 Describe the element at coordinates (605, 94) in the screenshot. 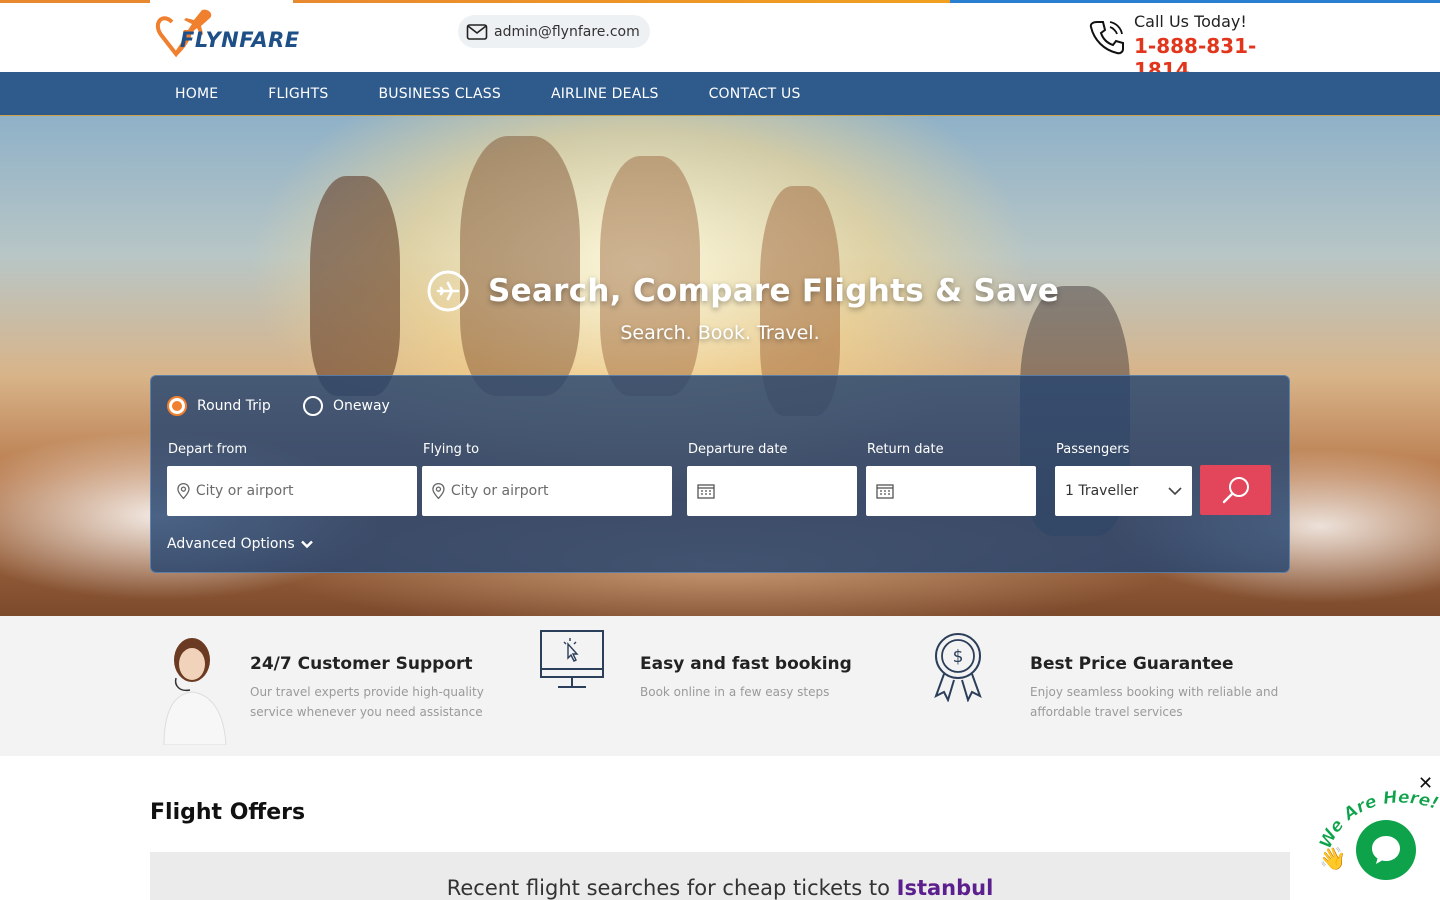

I see `nav-item-airline-deals: AIRLINE DEALS` at that location.